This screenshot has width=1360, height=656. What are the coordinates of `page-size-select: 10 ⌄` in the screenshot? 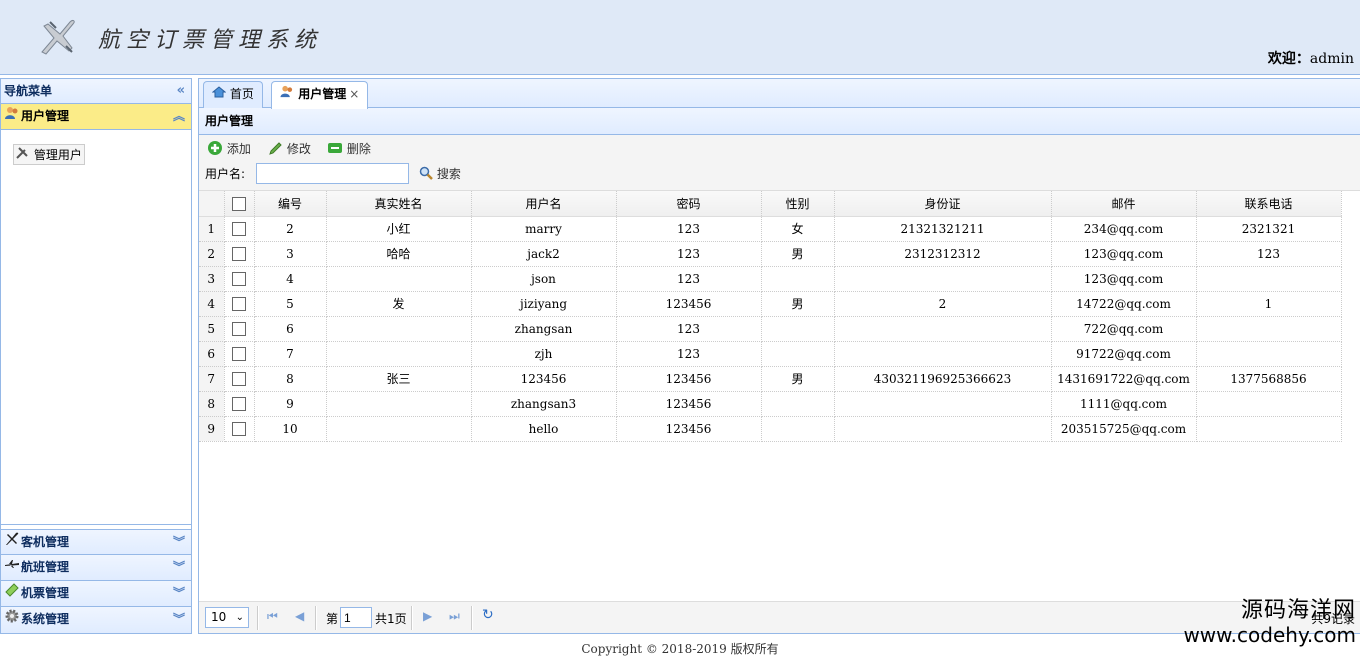 It's located at (227, 617).